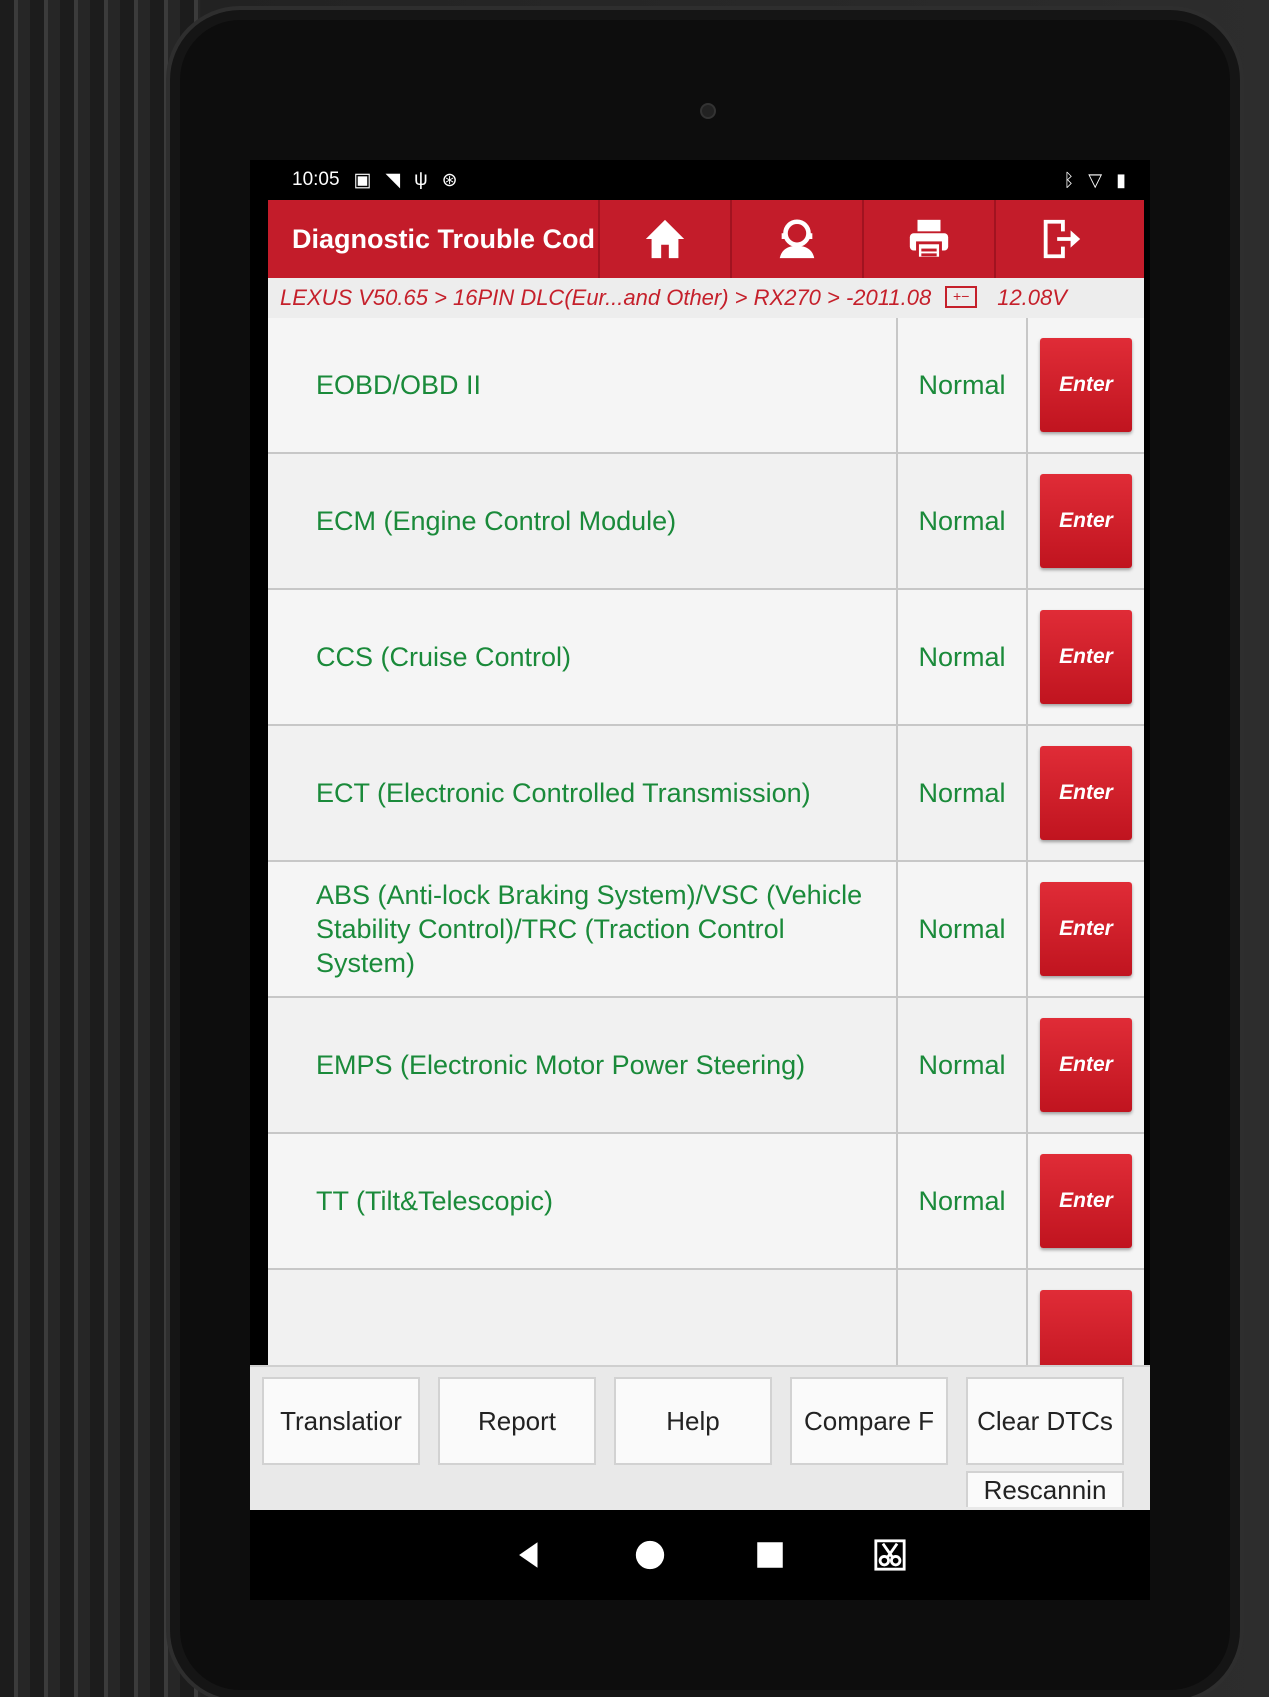 The image size is (1269, 1697). I want to click on recent-apps-icon, so click(770, 1555).